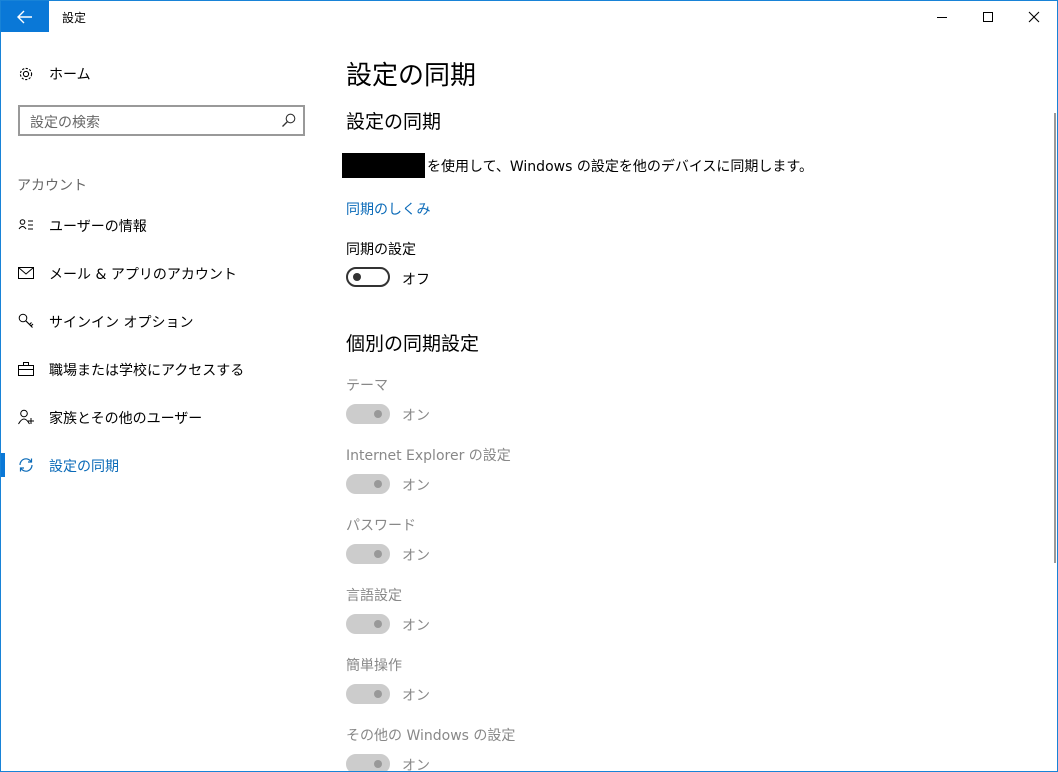 This screenshot has height=772, width=1058. What do you see at coordinates (161, 225) in the screenshot?
I see `sidebar-item-user-info: ユーザーの情報` at bounding box center [161, 225].